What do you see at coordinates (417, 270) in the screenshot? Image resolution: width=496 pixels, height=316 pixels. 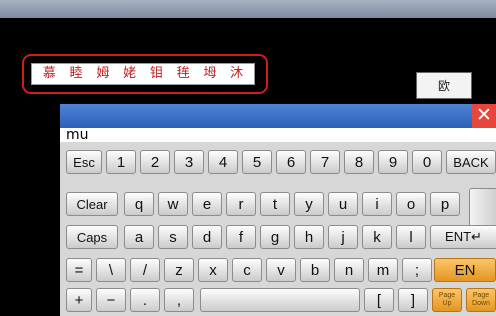 I see `key-semicolon: ;` at bounding box center [417, 270].